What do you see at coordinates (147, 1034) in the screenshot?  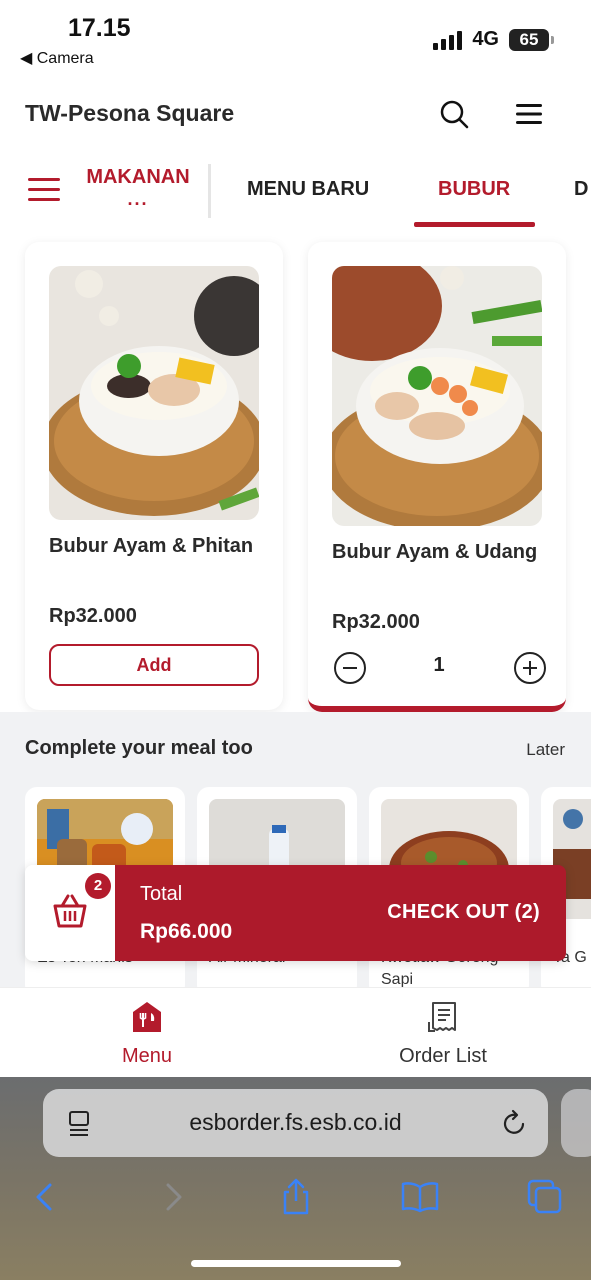 I see `nav-menu: Menu` at bounding box center [147, 1034].